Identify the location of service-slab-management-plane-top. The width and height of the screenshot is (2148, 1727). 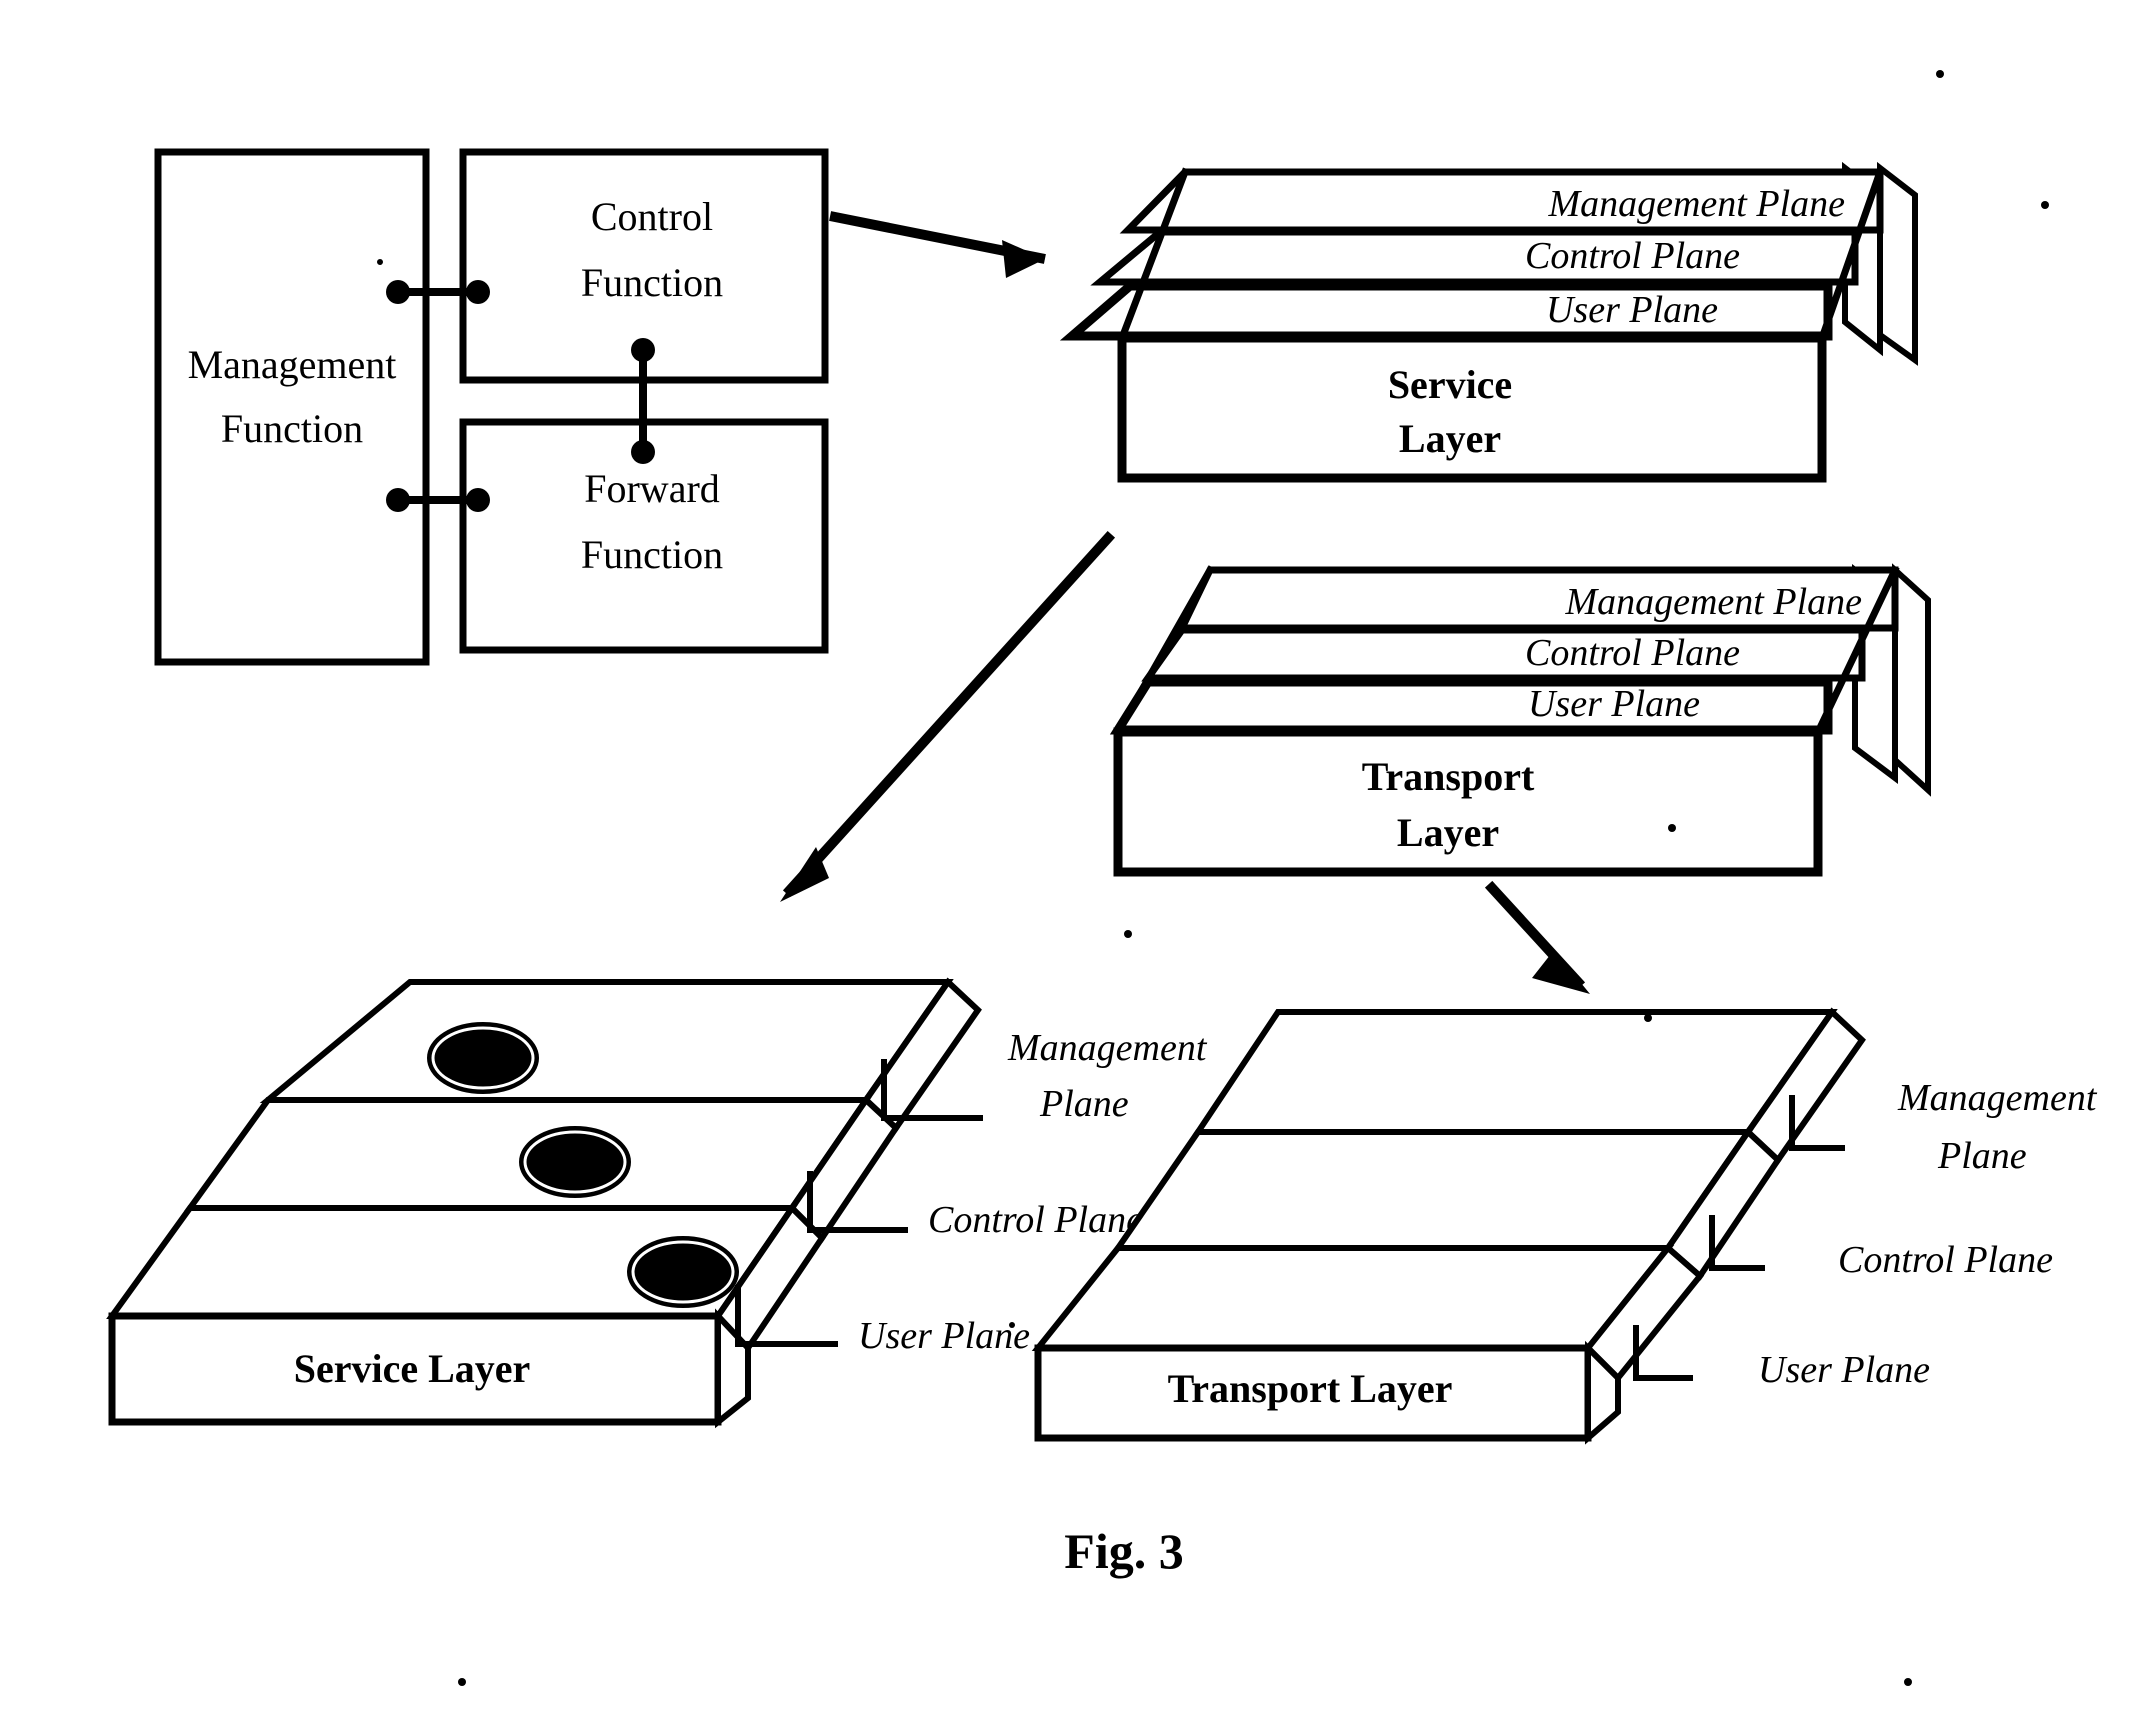
(606, 1041).